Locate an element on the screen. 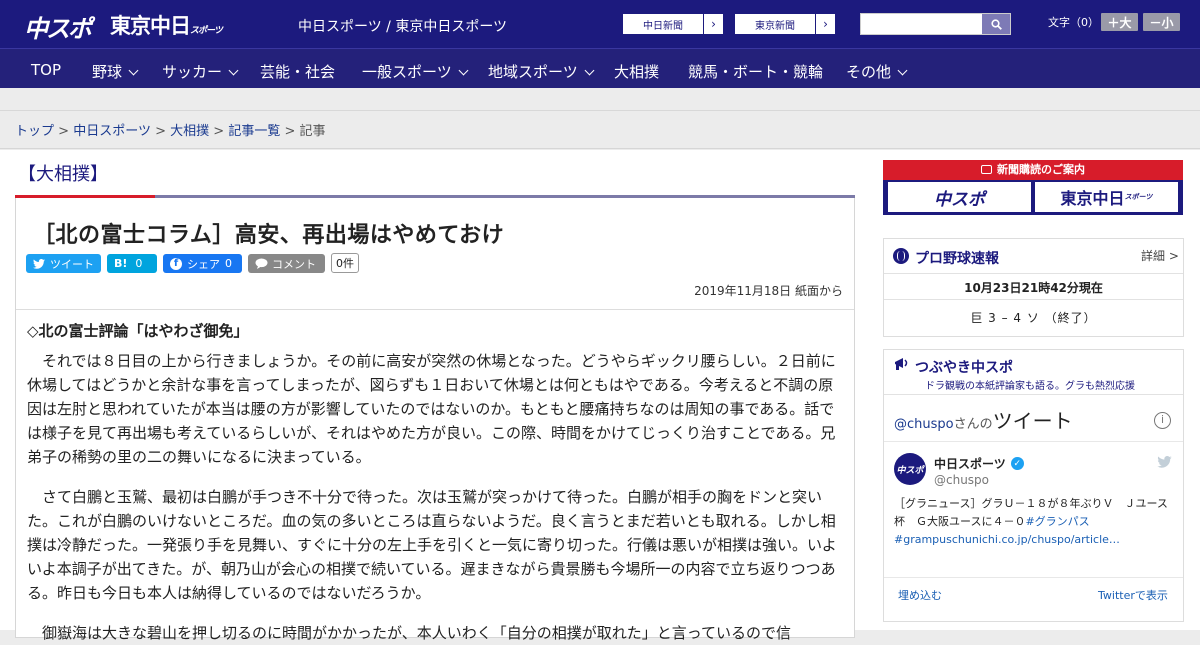 The width and height of the screenshot is (1200, 645). nav-item-local-sports: 地域スポーツ is located at coordinates (541, 71).